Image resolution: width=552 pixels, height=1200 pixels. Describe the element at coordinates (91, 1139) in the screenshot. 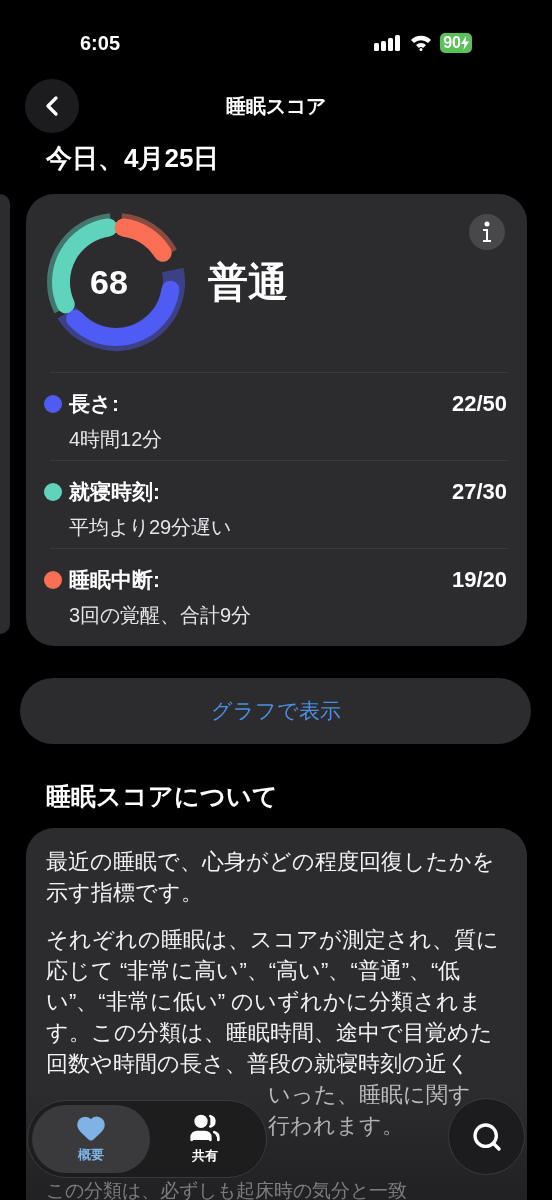

I see `tab-item: 概要` at that location.